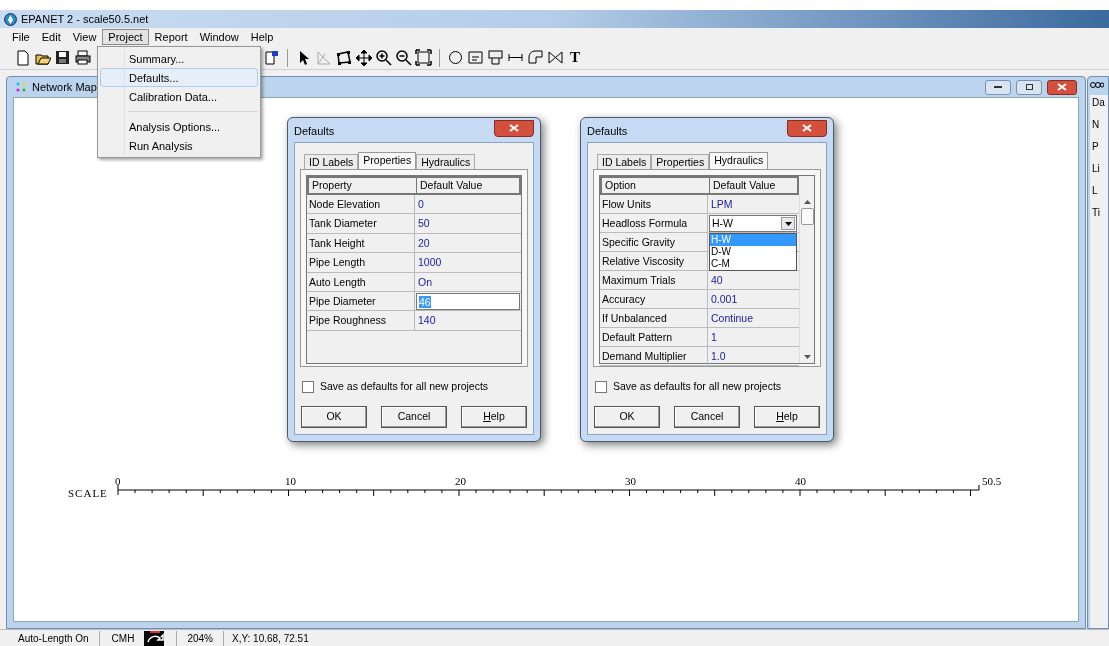  Describe the element at coordinates (383, 57) in the screenshot. I see `zoom-in-icon` at that location.